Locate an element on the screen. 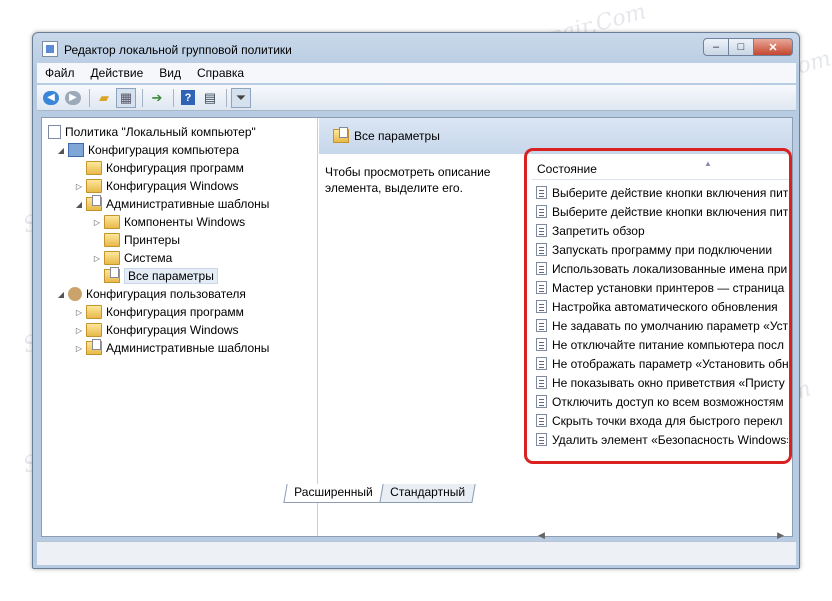 The height and width of the screenshot is (601, 832). filter-icon: ⏷ is located at coordinates (241, 97).